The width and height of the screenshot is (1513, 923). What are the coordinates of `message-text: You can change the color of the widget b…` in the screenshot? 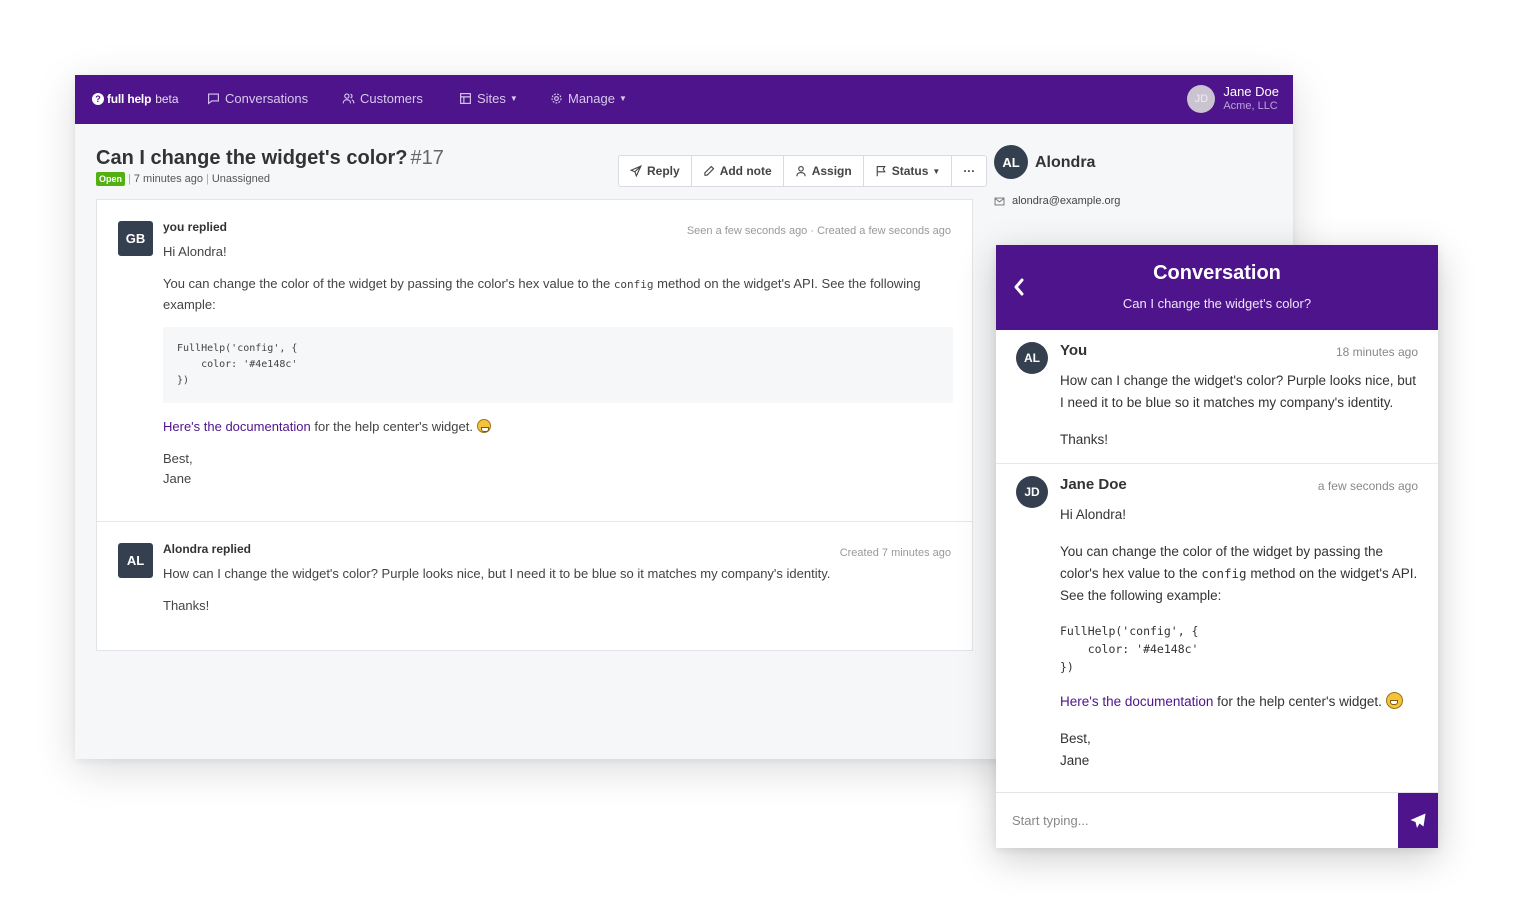 It's located at (388, 283).